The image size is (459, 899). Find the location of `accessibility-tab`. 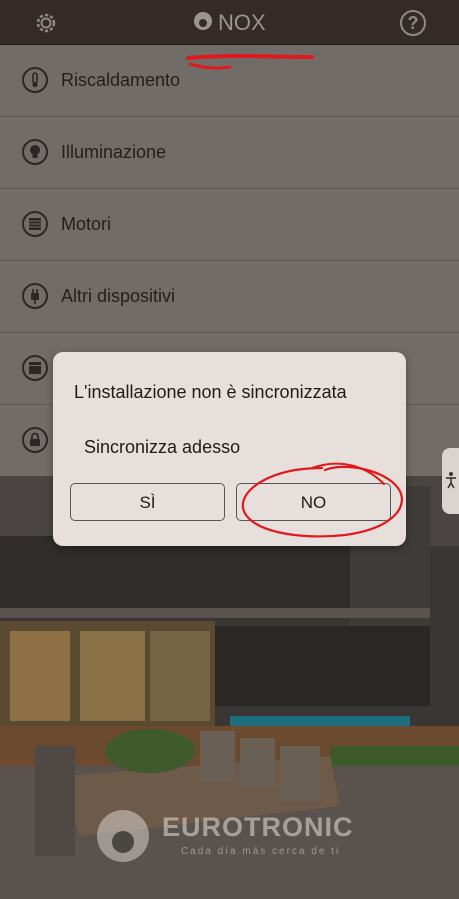

accessibility-tab is located at coordinates (450, 481).